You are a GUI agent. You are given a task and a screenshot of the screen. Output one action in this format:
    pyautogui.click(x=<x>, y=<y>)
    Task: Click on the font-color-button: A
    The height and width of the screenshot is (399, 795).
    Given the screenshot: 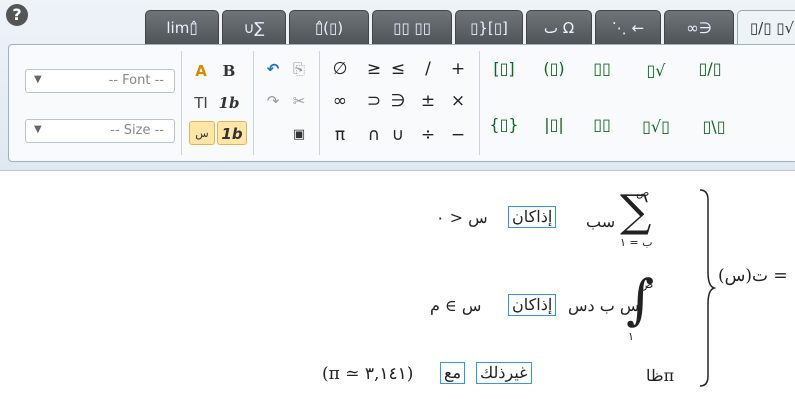 What is the action you would take?
    pyautogui.click(x=201, y=71)
    